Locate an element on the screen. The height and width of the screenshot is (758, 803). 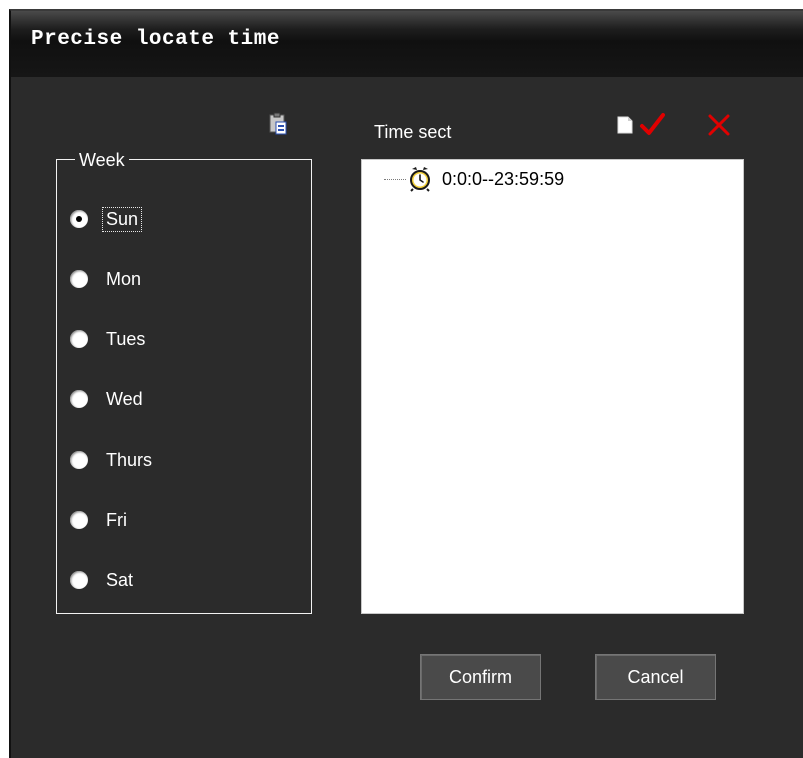
radio-sun: Sun is located at coordinates (106, 219).